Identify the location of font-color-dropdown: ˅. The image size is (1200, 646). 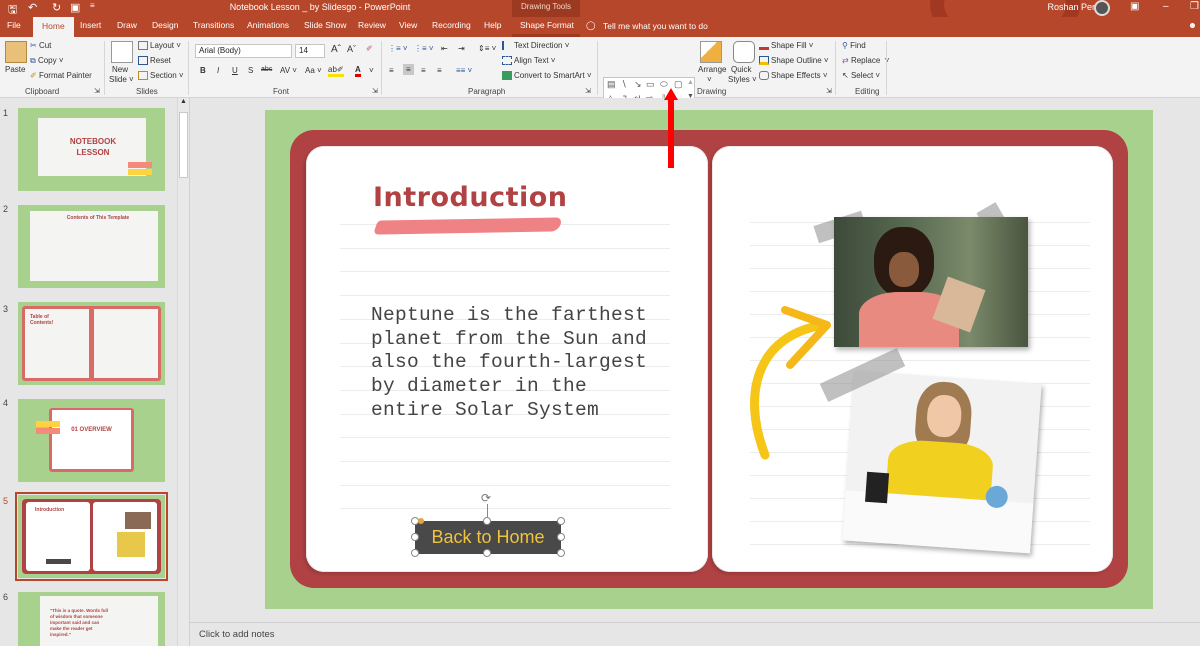
(371, 70).